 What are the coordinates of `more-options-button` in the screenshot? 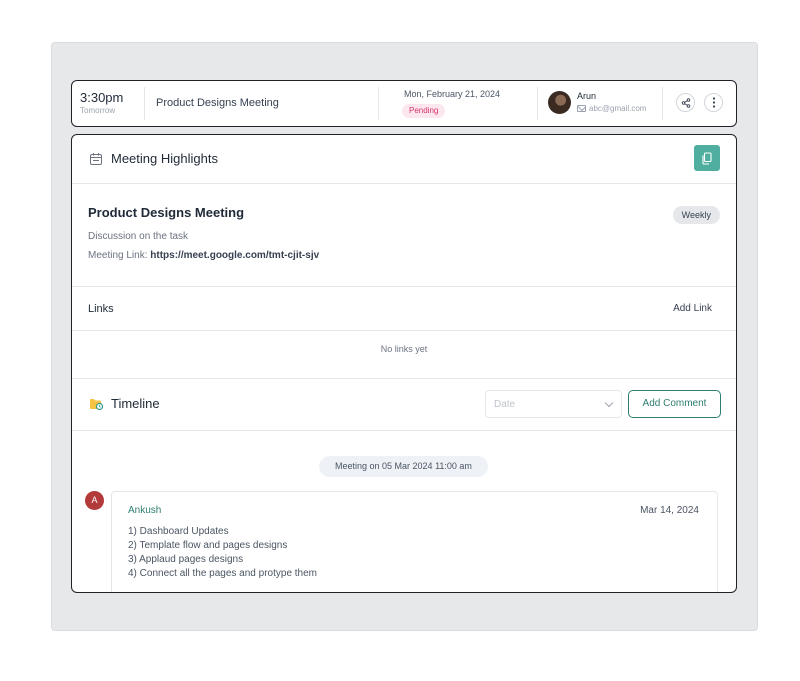 It's located at (713, 102).